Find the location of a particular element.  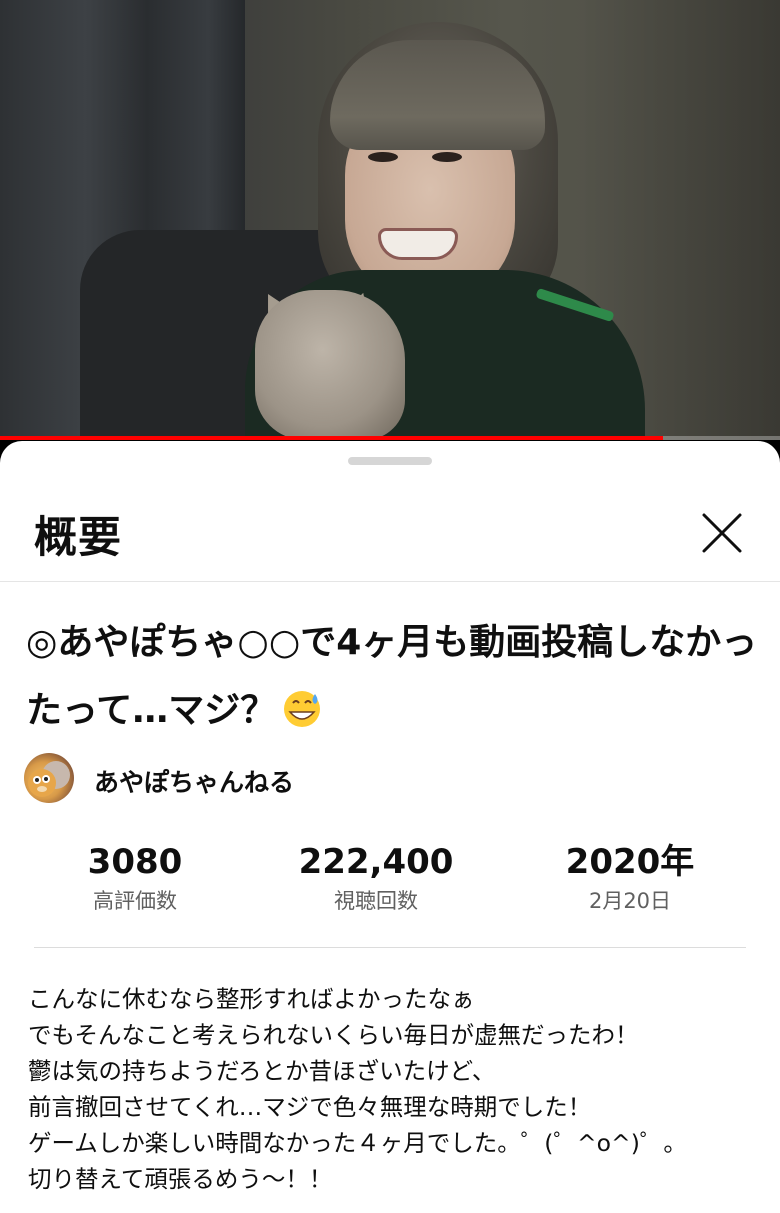

publish-date-stat: 2020年 2月20日 is located at coordinates (630, 878).